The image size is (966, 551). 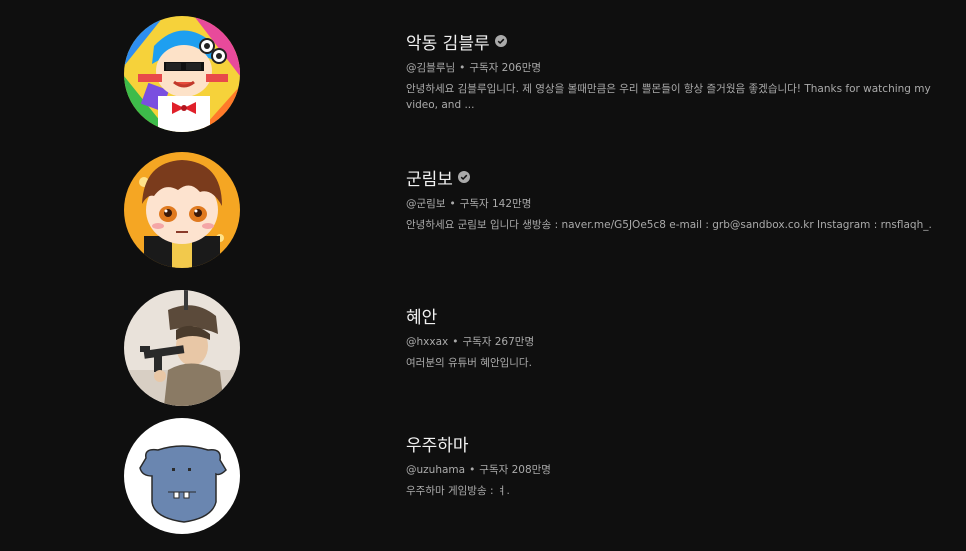 I want to click on channel-meta: @김블루님 • 구독자 206만명, so click(x=681, y=67).